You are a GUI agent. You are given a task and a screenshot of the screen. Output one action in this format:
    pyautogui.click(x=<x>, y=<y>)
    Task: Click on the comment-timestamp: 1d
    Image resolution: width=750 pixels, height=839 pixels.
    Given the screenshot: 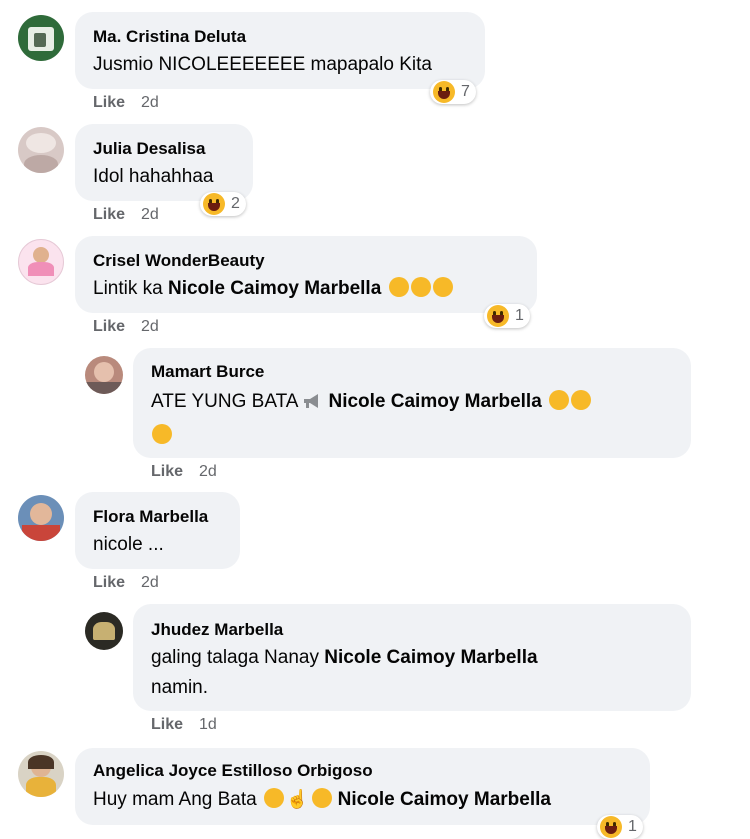 What is the action you would take?
    pyautogui.click(x=208, y=724)
    